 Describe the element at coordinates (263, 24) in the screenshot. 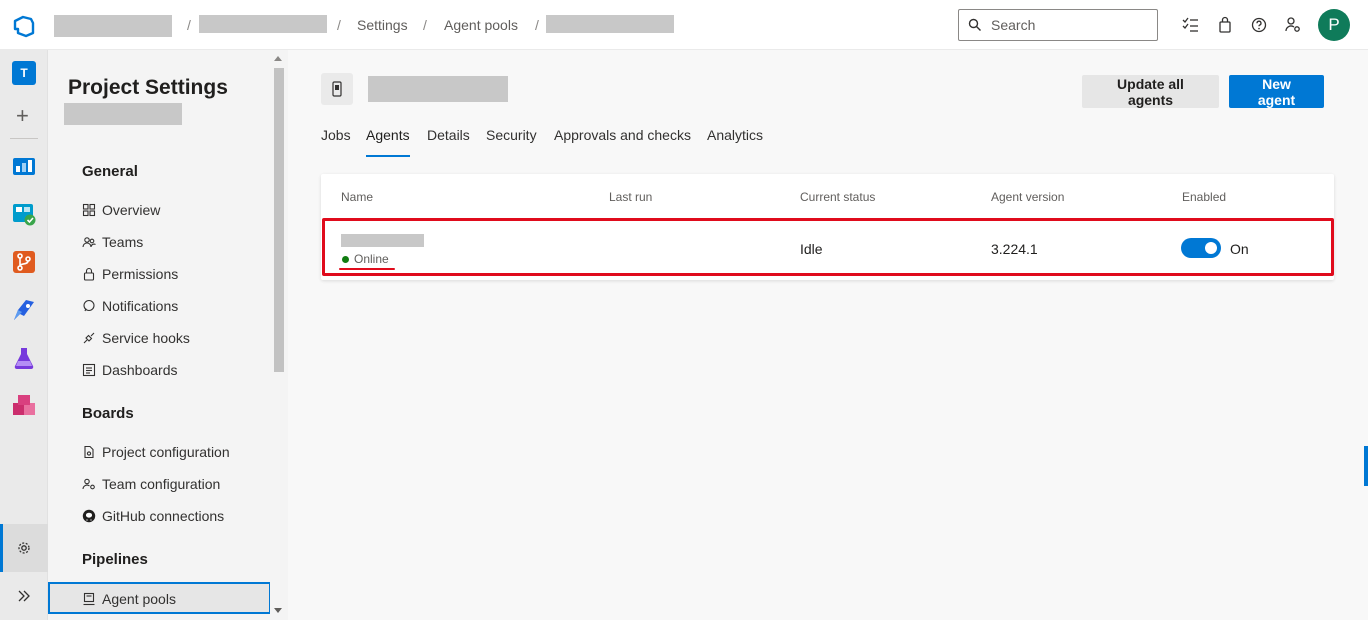

I see `project-name-redacted` at that location.